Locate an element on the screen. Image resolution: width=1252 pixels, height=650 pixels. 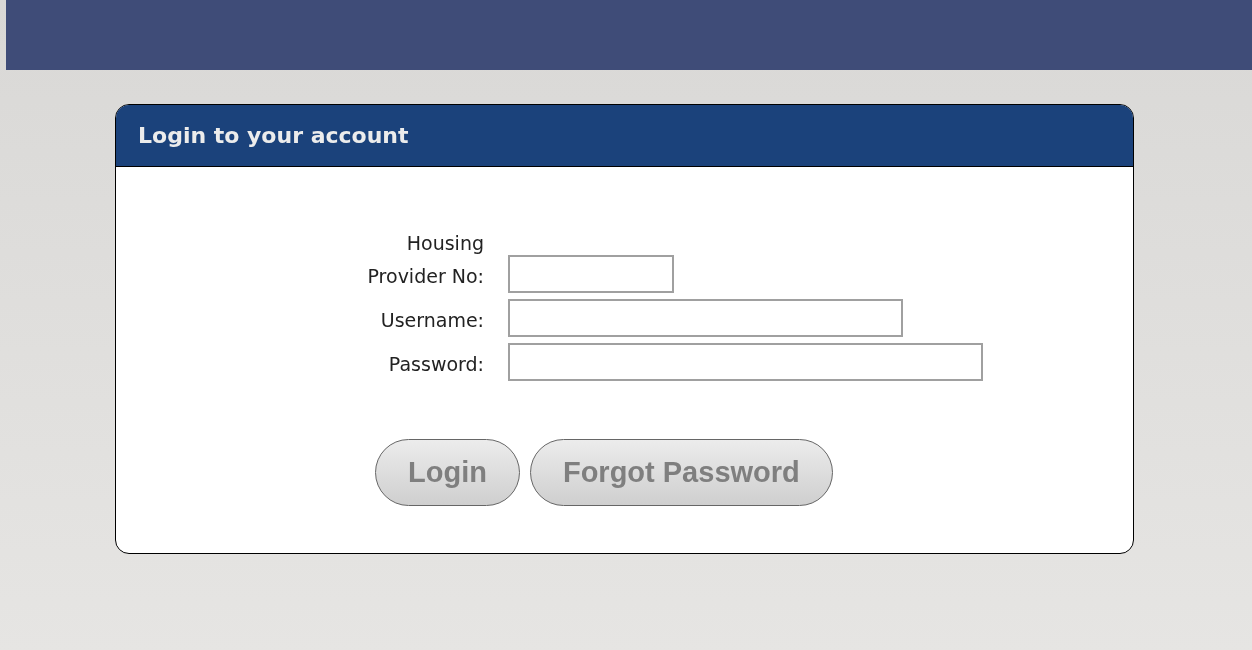
panel-title: Login to your account is located at coordinates (273, 136).